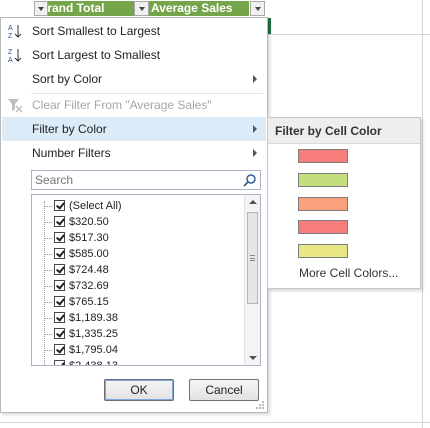 The width and height of the screenshot is (430, 428). Describe the element at coordinates (93, 350) in the screenshot. I see `list-item-label: $1,795.04` at that location.